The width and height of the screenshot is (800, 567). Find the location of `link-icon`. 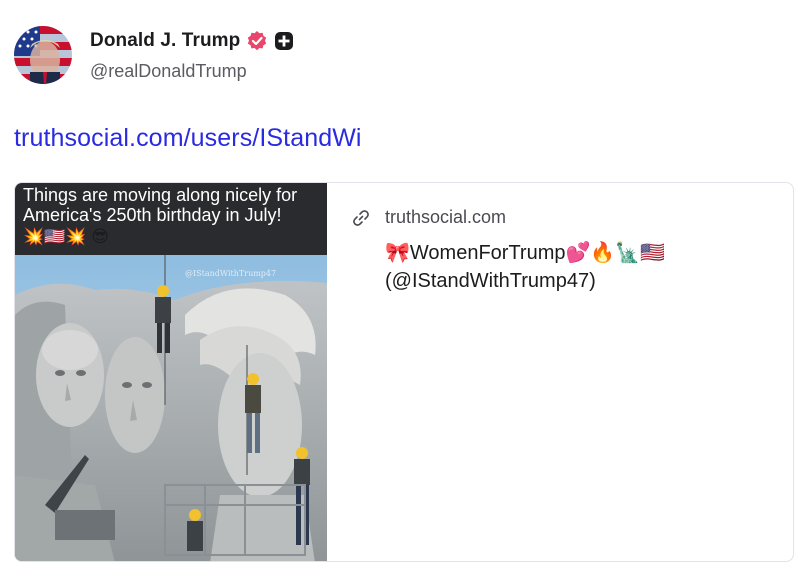

link-icon is located at coordinates (361, 218).